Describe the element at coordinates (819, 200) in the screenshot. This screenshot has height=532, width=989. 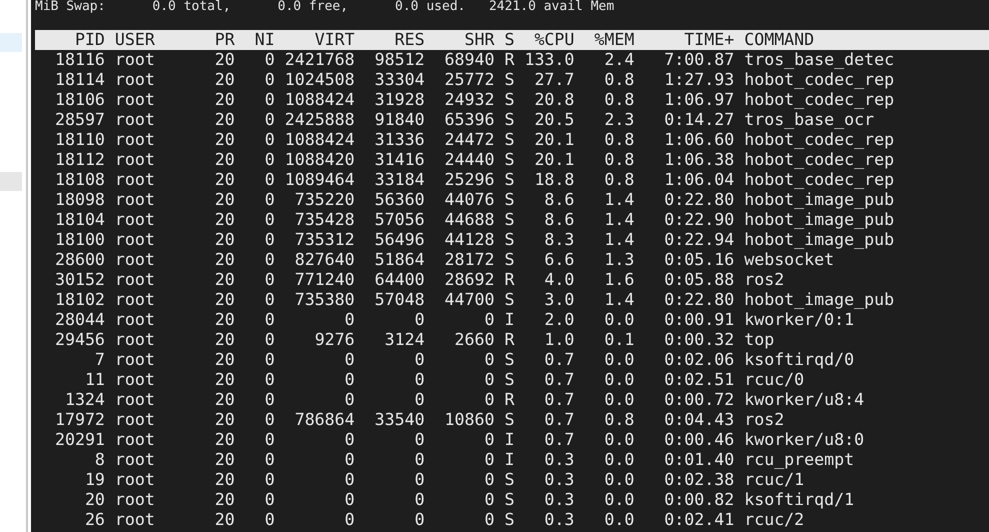
I see `table-cell-text: hobot_image_pub` at that location.